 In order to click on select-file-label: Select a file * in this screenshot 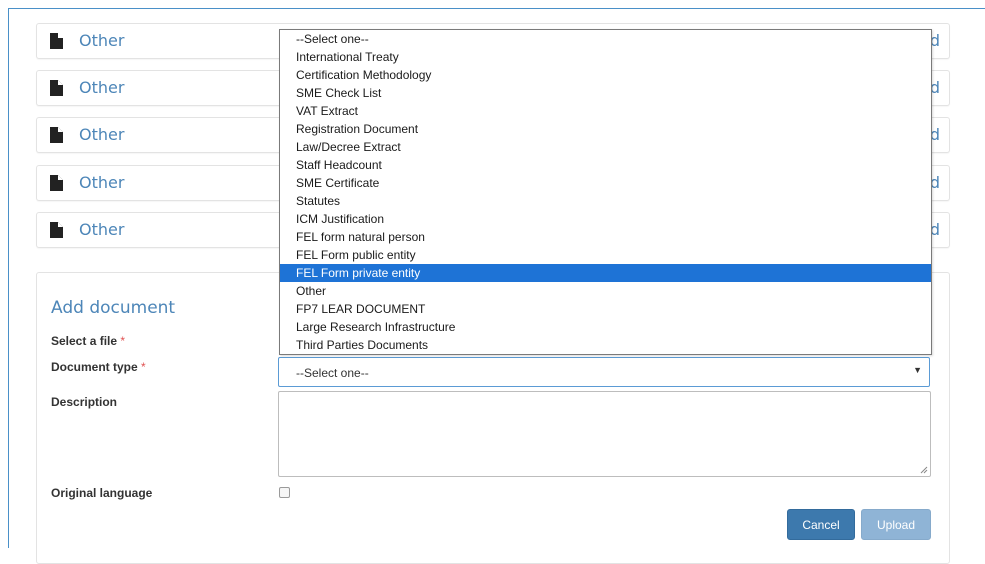, I will do `click(88, 341)`.